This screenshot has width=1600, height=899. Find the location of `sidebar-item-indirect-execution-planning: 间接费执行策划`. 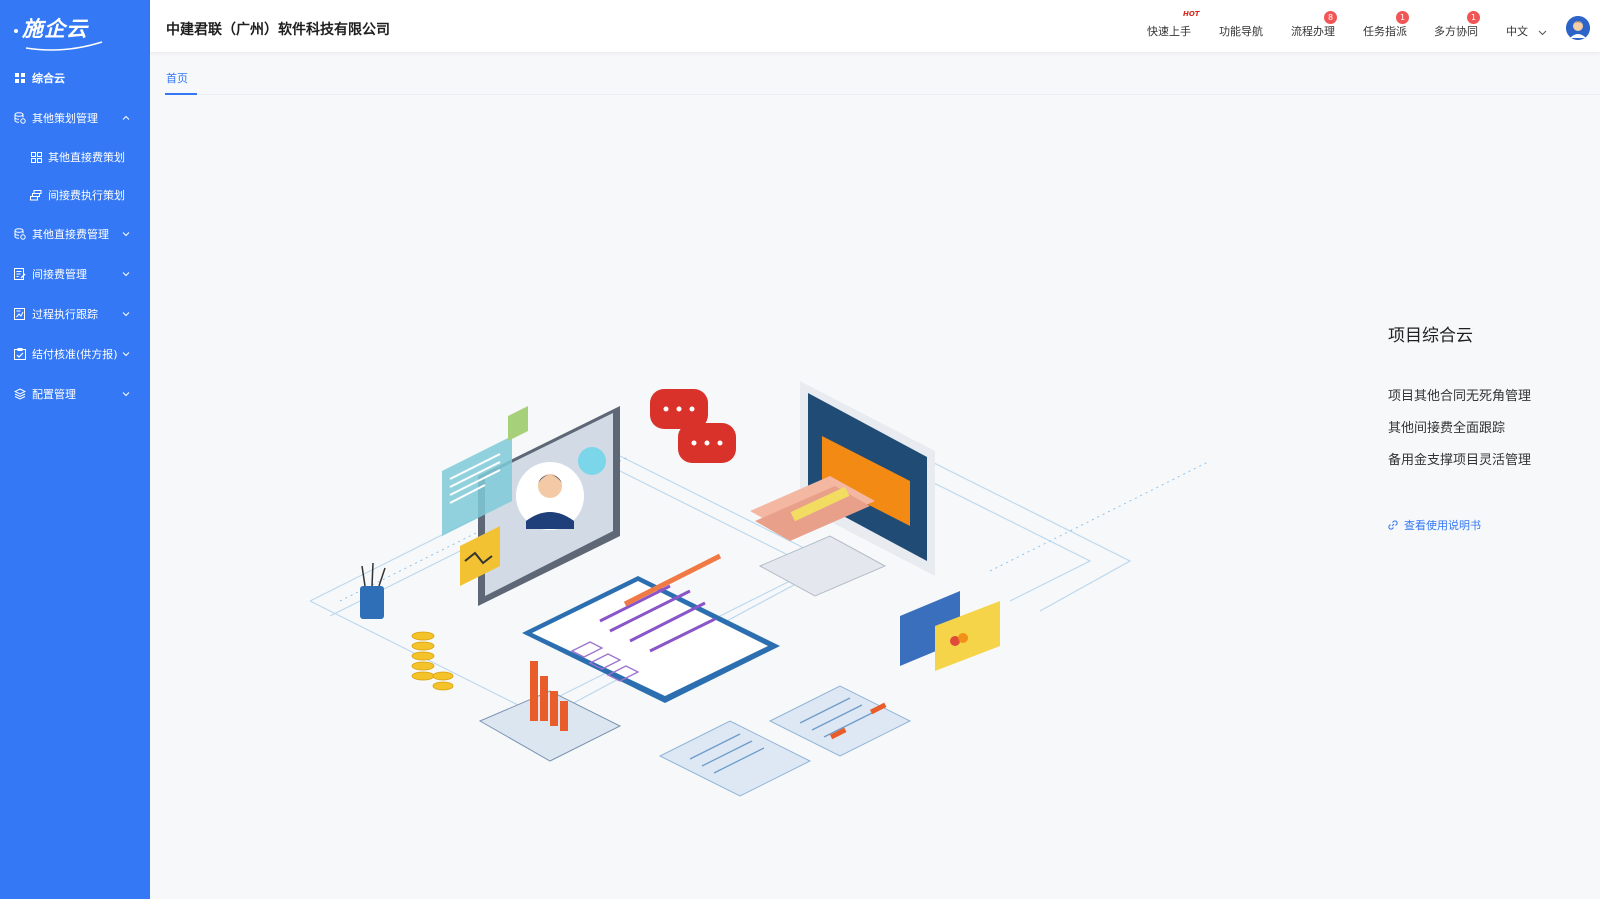

sidebar-item-indirect-execution-planning: 间接费执行策划 is located at coordinates (75, 195).